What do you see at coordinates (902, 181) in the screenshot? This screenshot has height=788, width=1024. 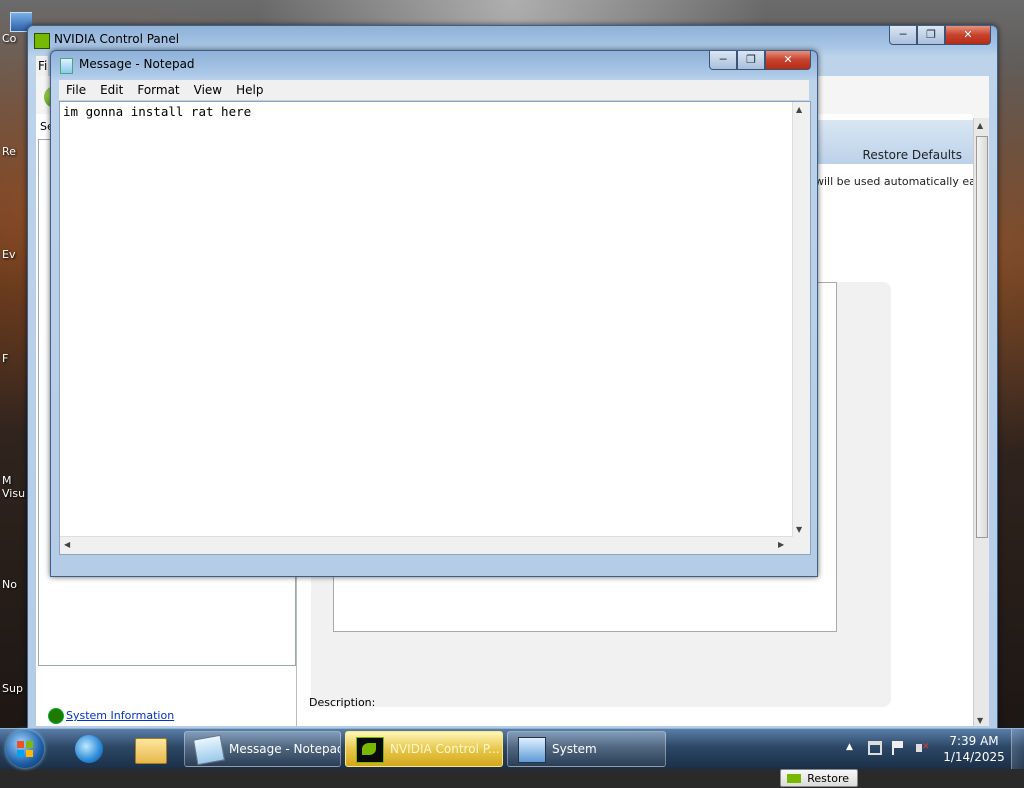 I see `page-description-text: will be used automatically each` at bounding box center [902, 181].